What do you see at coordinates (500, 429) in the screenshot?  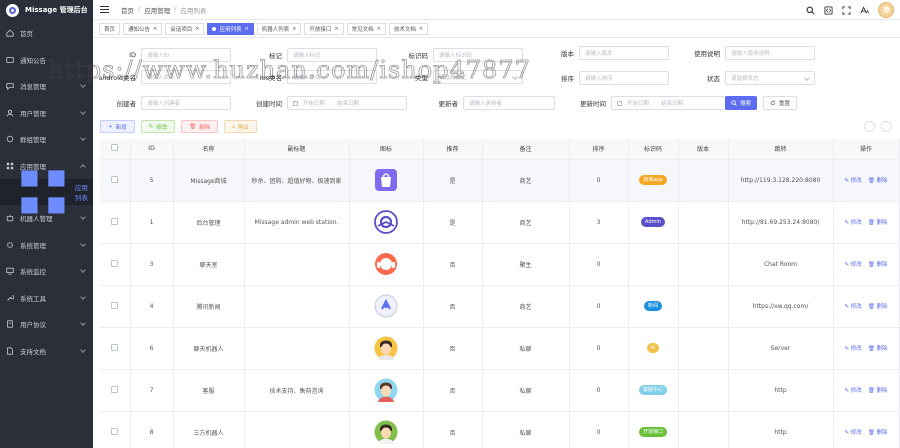 I see `table-row: 8 三方机器人 否私聊 0 开放接口 http ✎ 修改 🗑 删除` at bounding box center [500, 429].